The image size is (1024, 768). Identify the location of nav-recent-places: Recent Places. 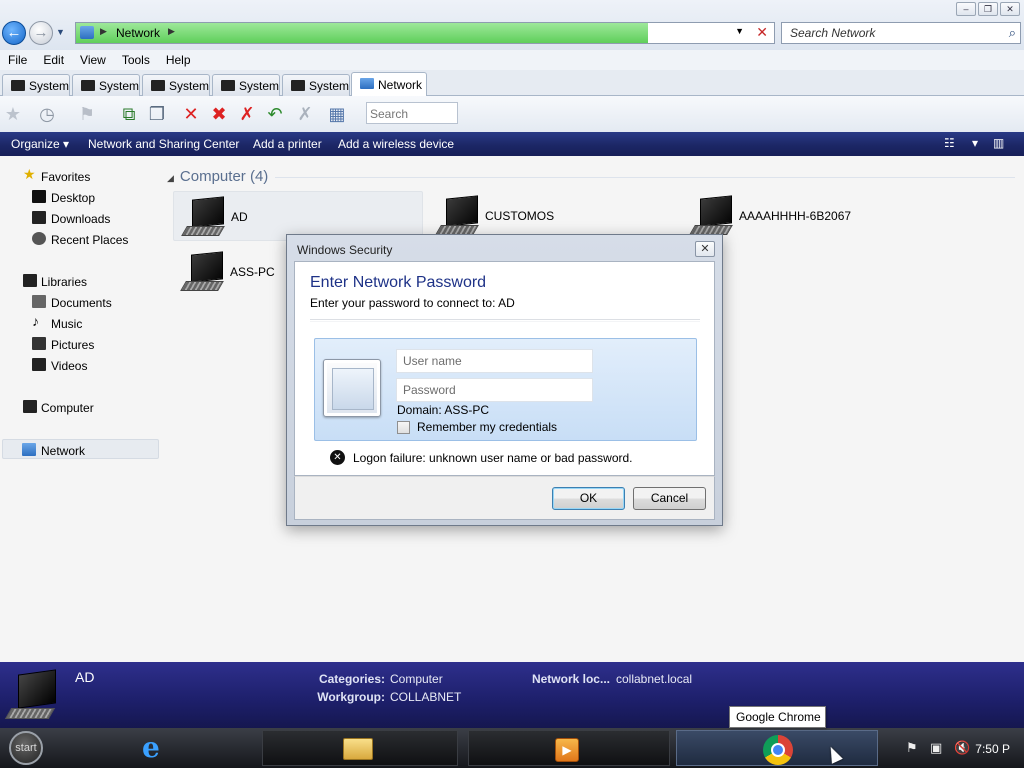
(80, 239).